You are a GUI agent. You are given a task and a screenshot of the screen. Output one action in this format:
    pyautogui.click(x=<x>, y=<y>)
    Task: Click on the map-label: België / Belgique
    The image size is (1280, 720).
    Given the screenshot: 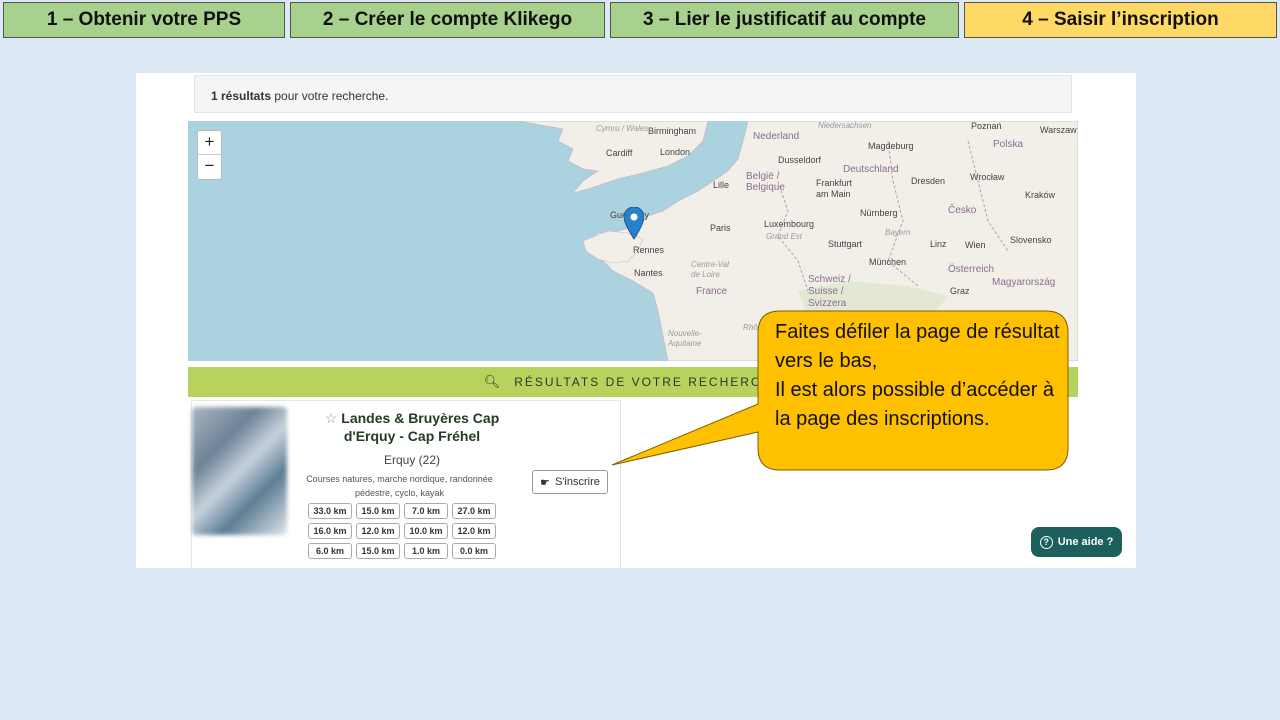 What is the action you would take?
    pyautogui.click(x=765, y=182)
    